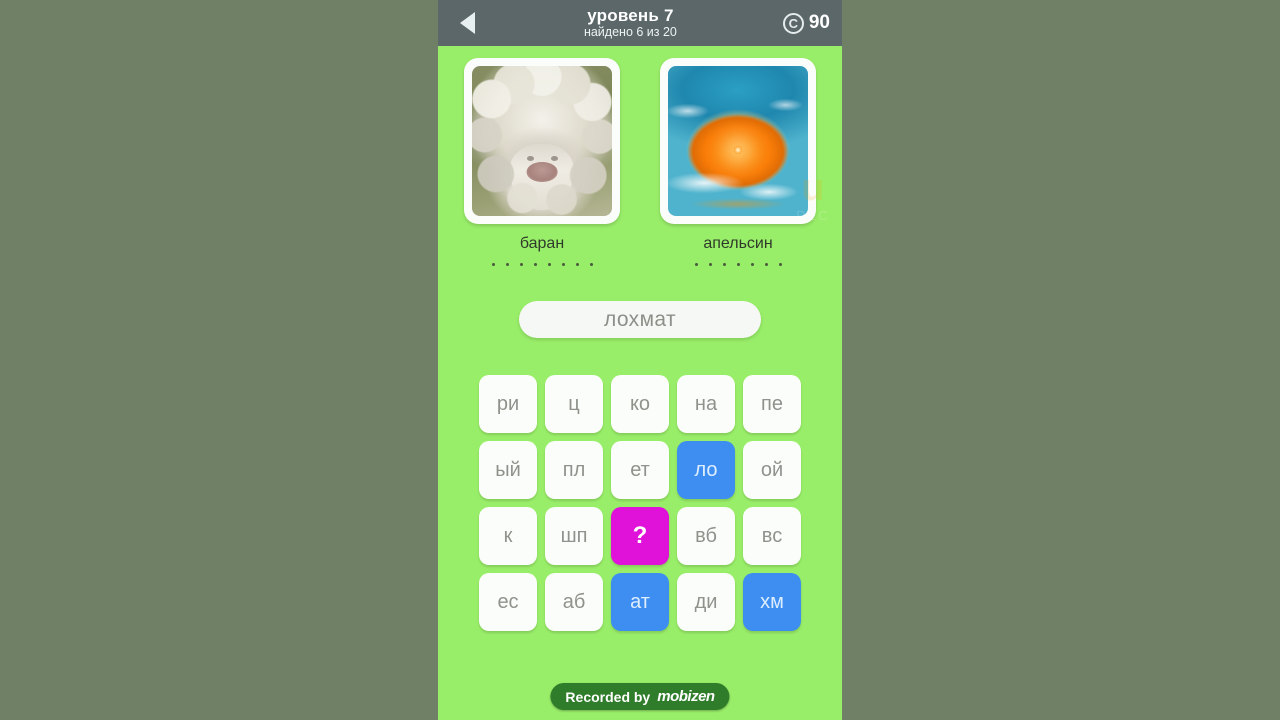 This screenshot has height=720, width=1280. I want to click on level-progress-text: найдено 6 из 20, so click(630, 31).